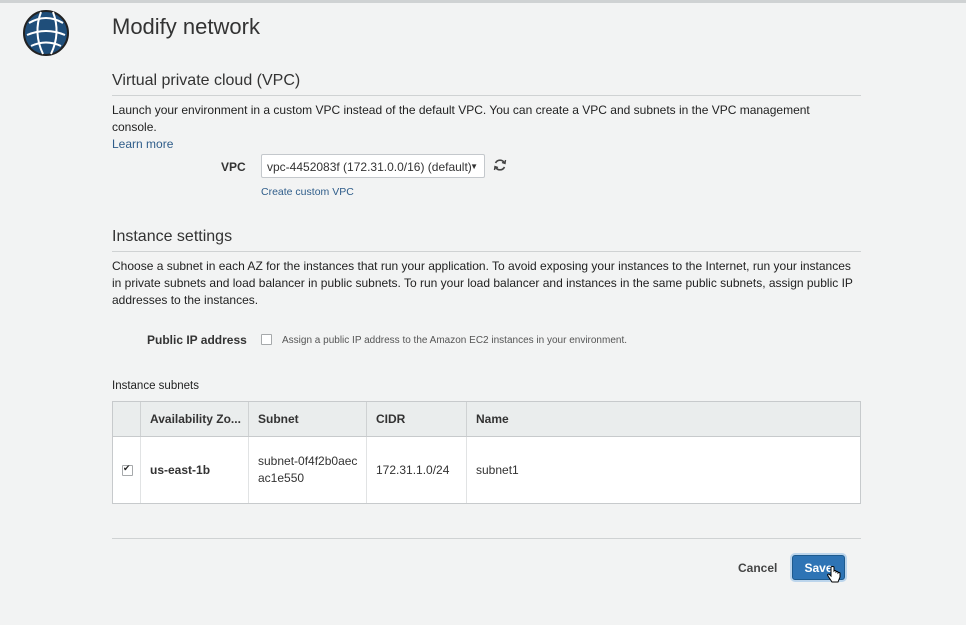 The width and height of the screenshot is (966, 625). Describe the element at coordinates (369, 167) in the screenshot. I see `vpc-select-value: vpc-4452083f (172.31.0.0/16) (default)` at that location.